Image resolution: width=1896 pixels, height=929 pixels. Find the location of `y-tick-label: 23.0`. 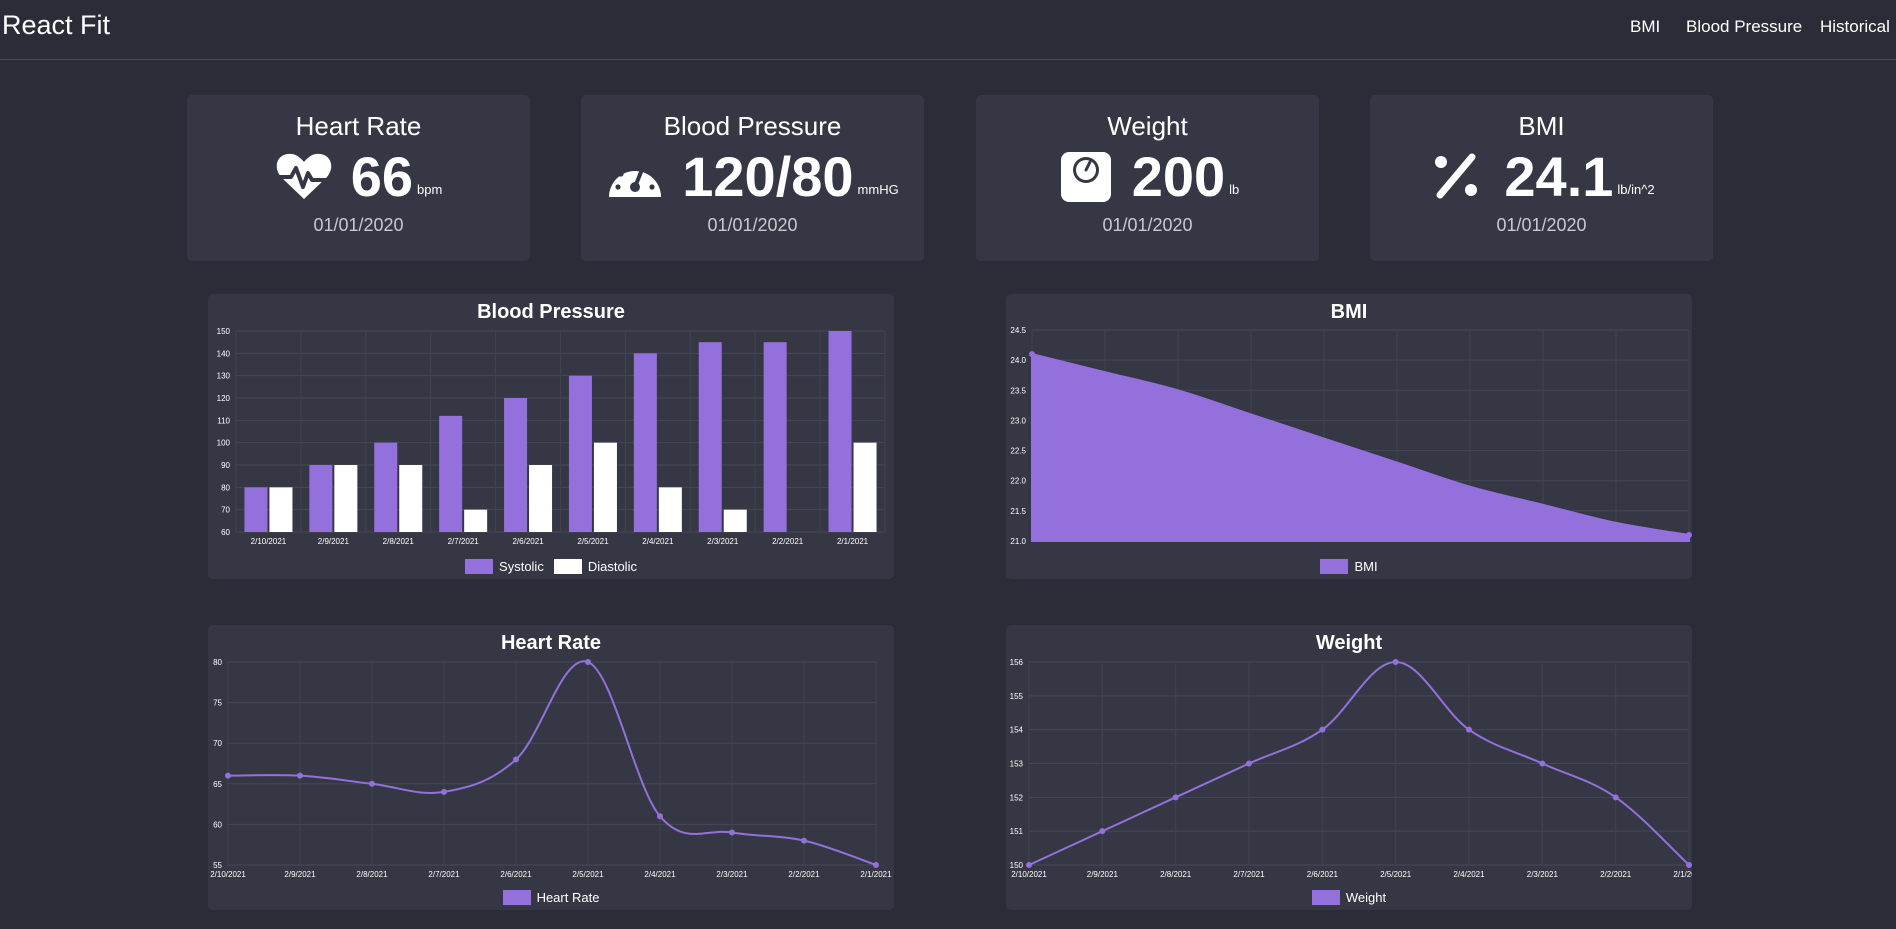

y-tick-label: 23.0 is located at coordinates (1018, 420).